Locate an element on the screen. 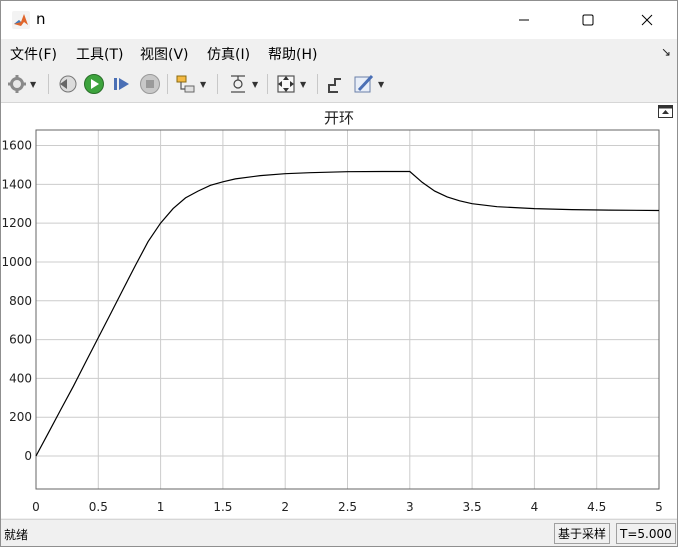  run-button is located at coordinates (94, 84).